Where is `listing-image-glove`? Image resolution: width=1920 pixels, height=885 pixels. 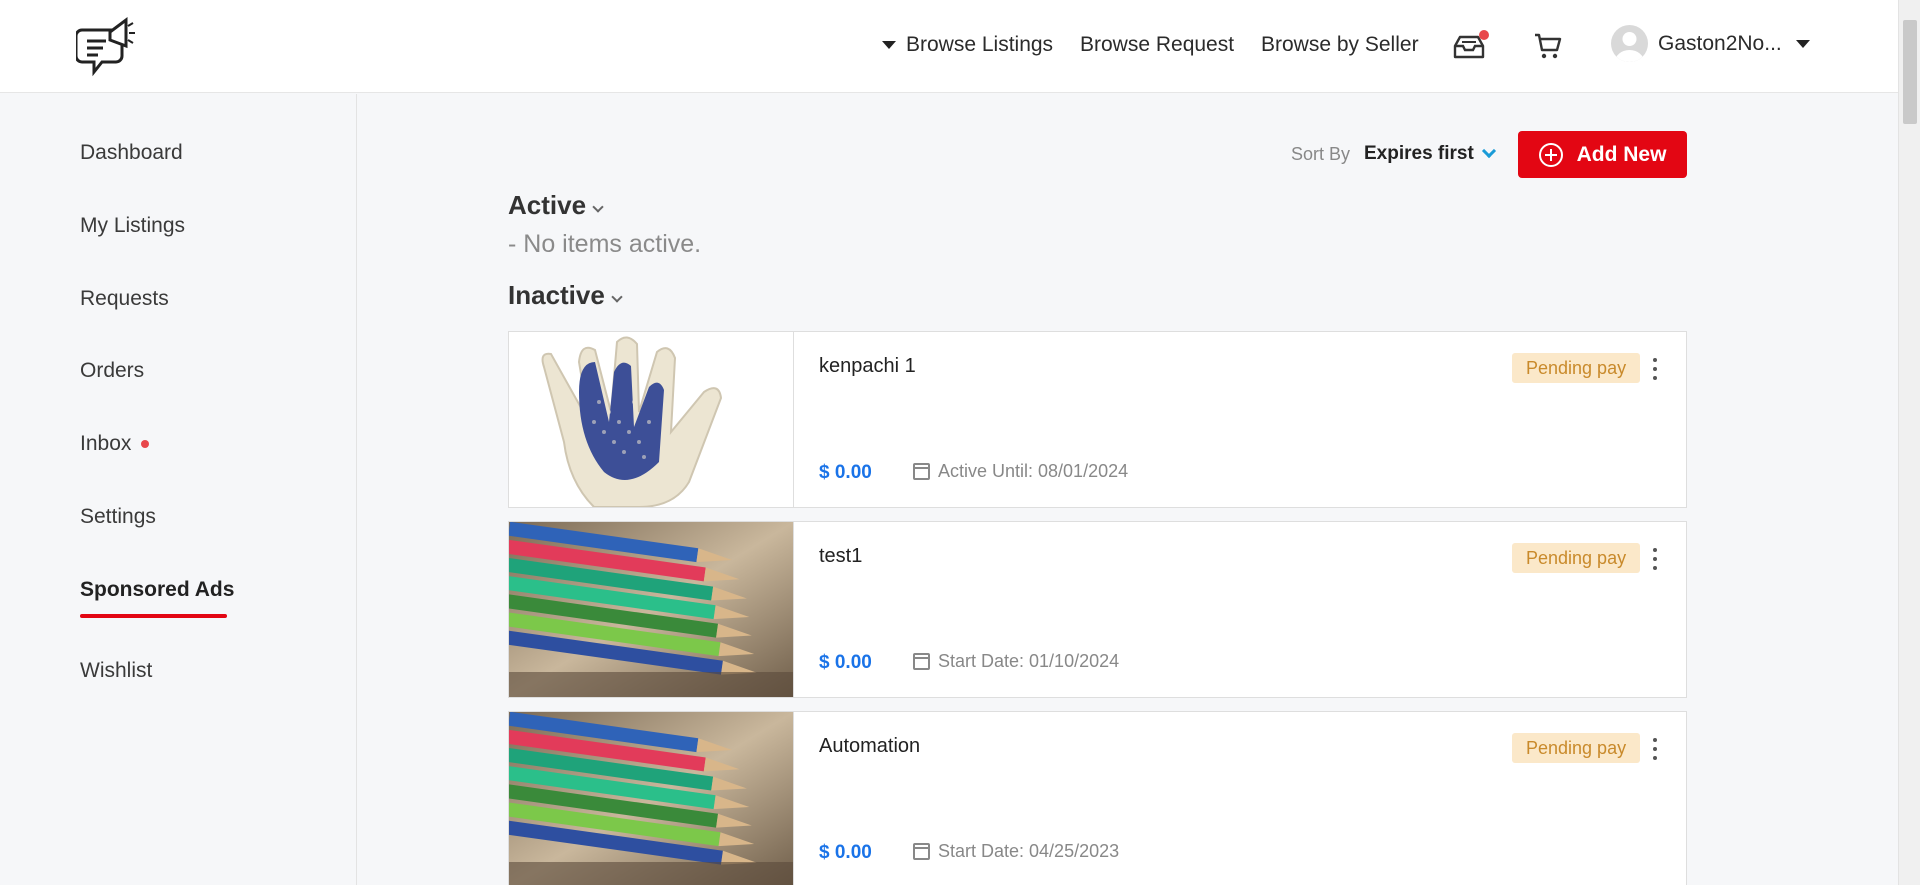
listing-image-glove is located at coordinates (651, 419).